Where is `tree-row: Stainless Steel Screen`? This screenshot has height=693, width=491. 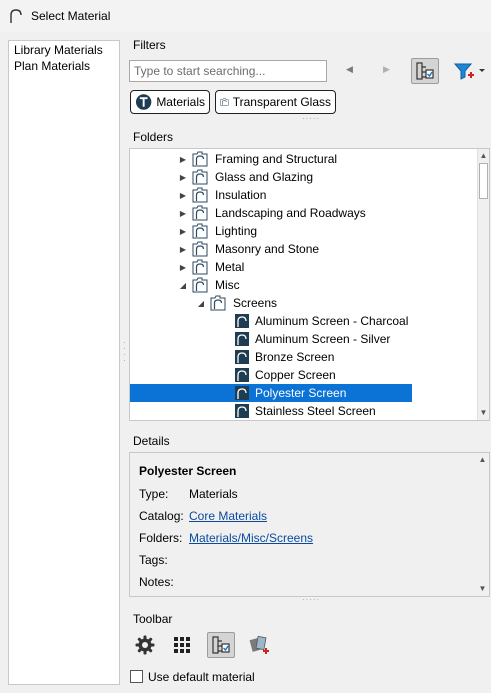
tree-row: Stainless Steel Screen is located at coordinates (271, 411).